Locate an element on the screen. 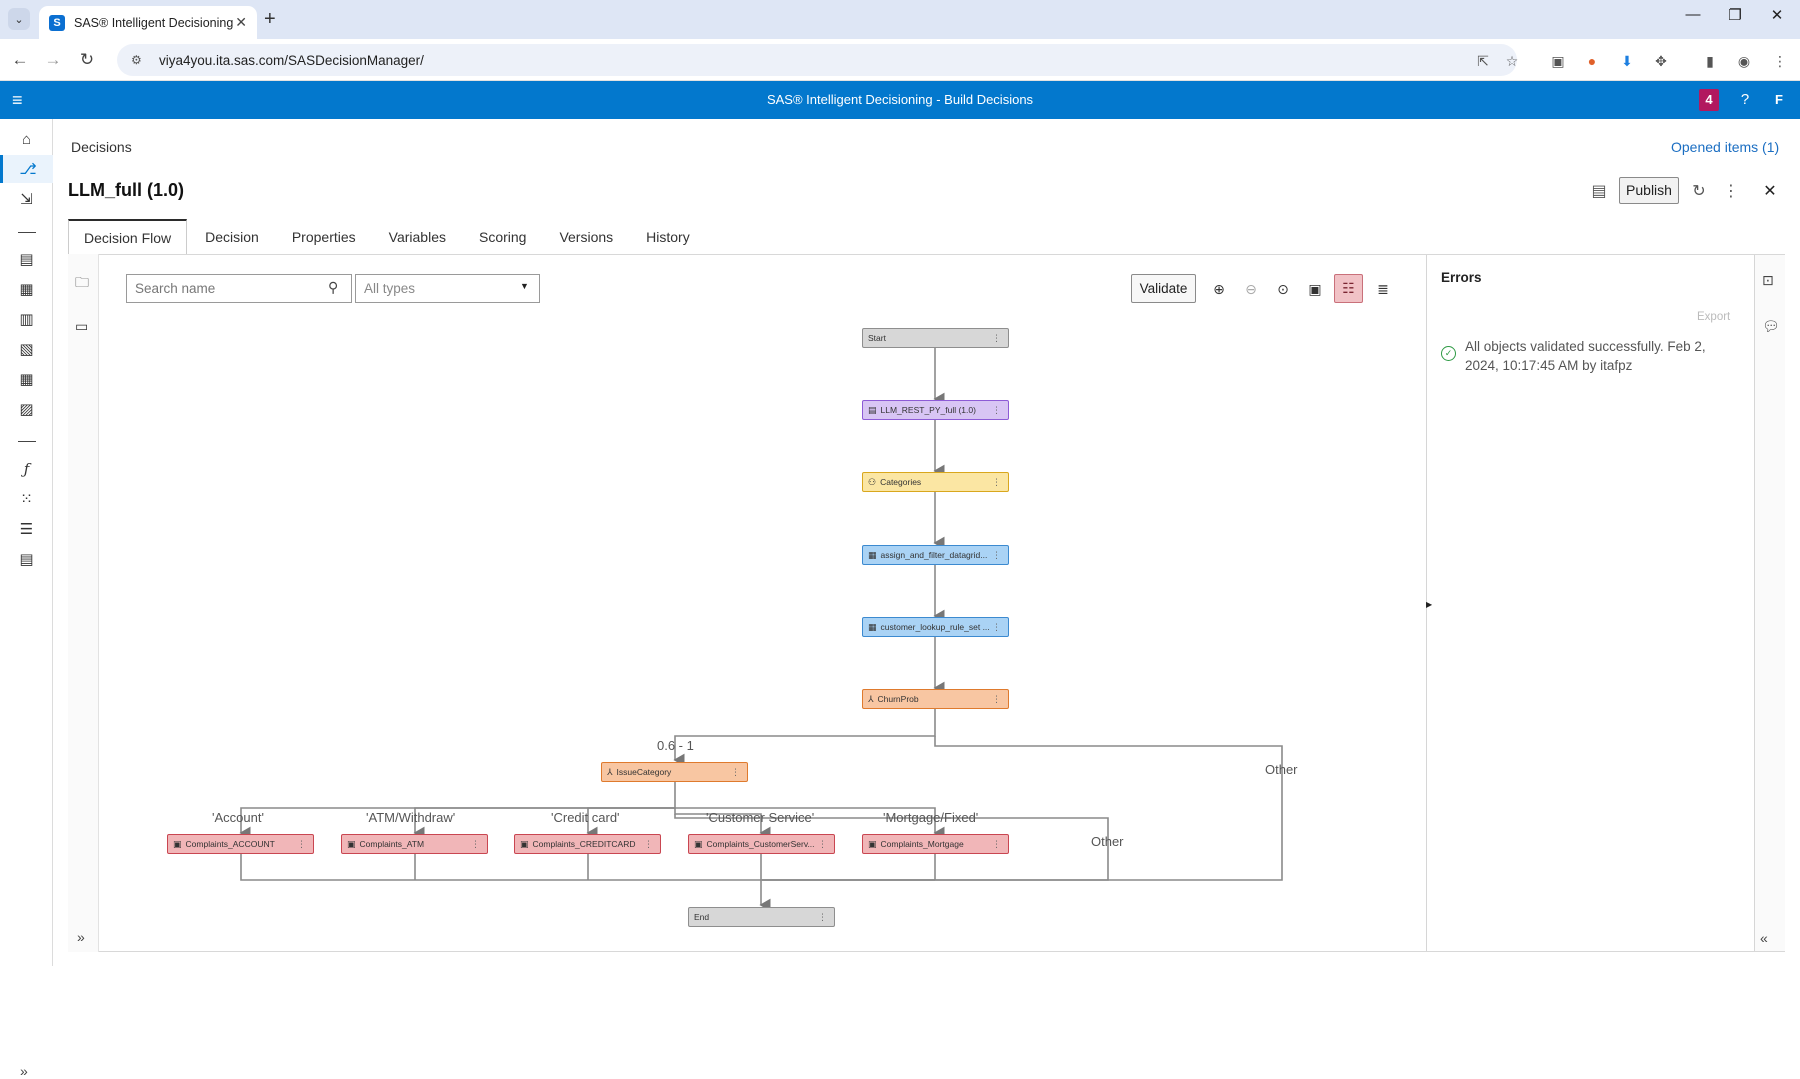 This screenshot has height=1079, width=1800. back-icon: ← is located at coordinates (20, 60).